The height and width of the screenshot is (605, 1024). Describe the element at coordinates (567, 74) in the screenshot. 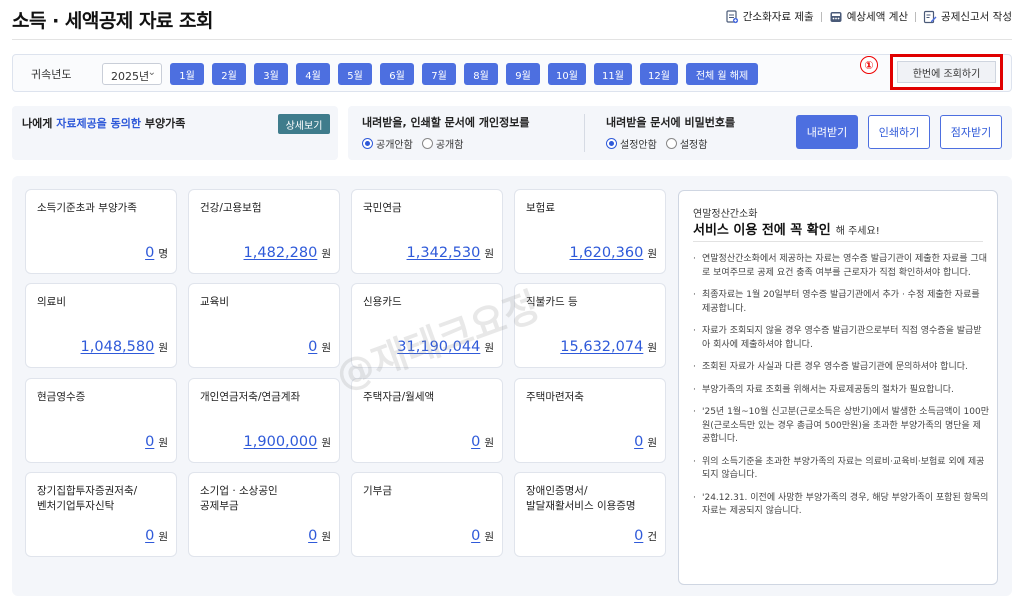

I see `month-button-10: 10월` at that location.